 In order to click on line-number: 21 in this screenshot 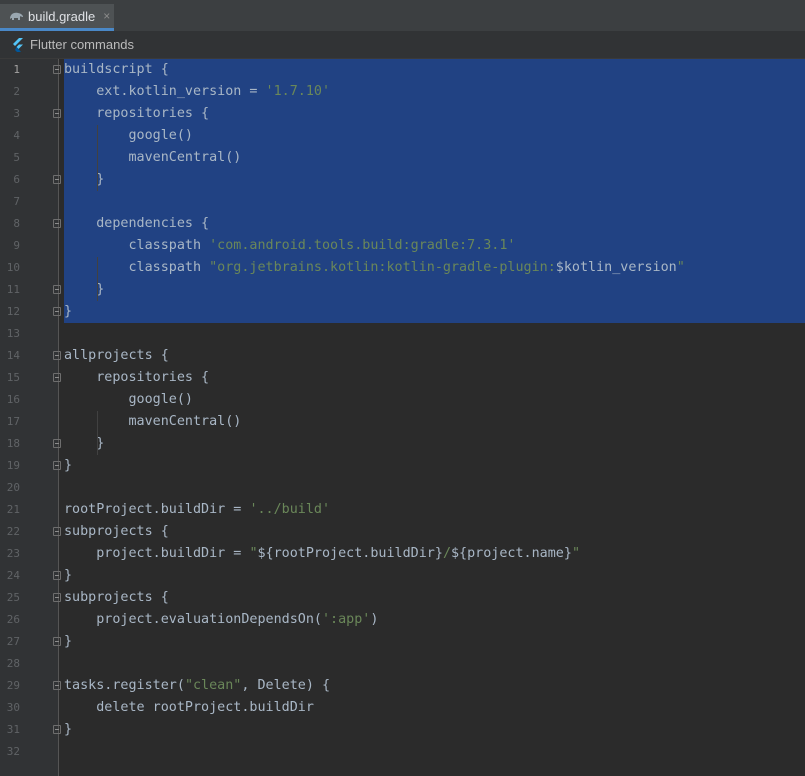, I will do `click(13, 509)`.